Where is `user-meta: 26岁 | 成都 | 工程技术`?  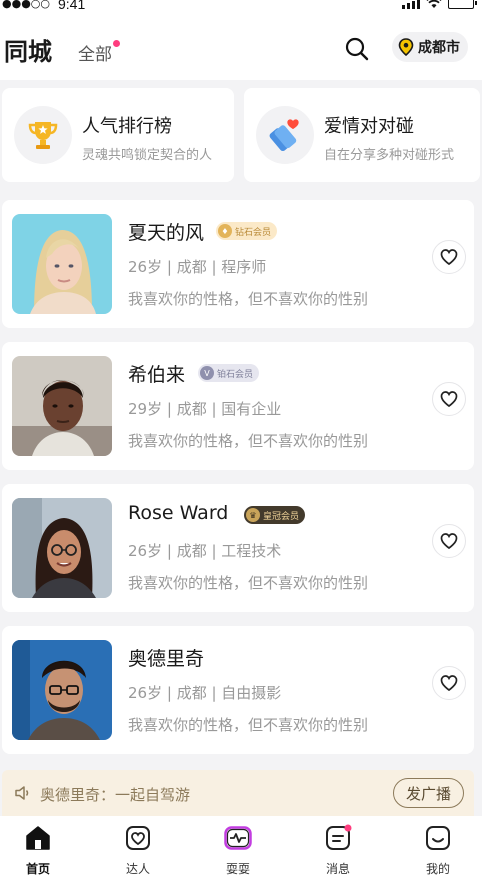
user-meta: 26岁 | 成都 | 工程技术 is located at coordinates (205, 551).